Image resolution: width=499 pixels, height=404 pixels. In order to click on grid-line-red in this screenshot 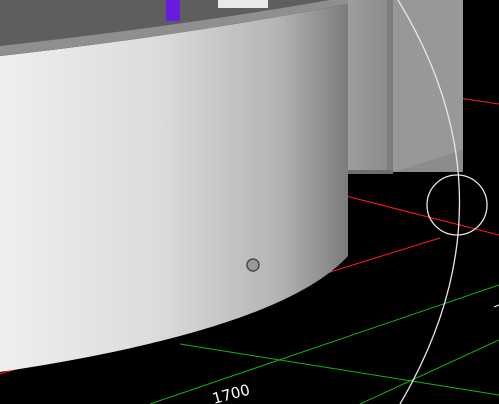, I will do `click(422, 215)`.